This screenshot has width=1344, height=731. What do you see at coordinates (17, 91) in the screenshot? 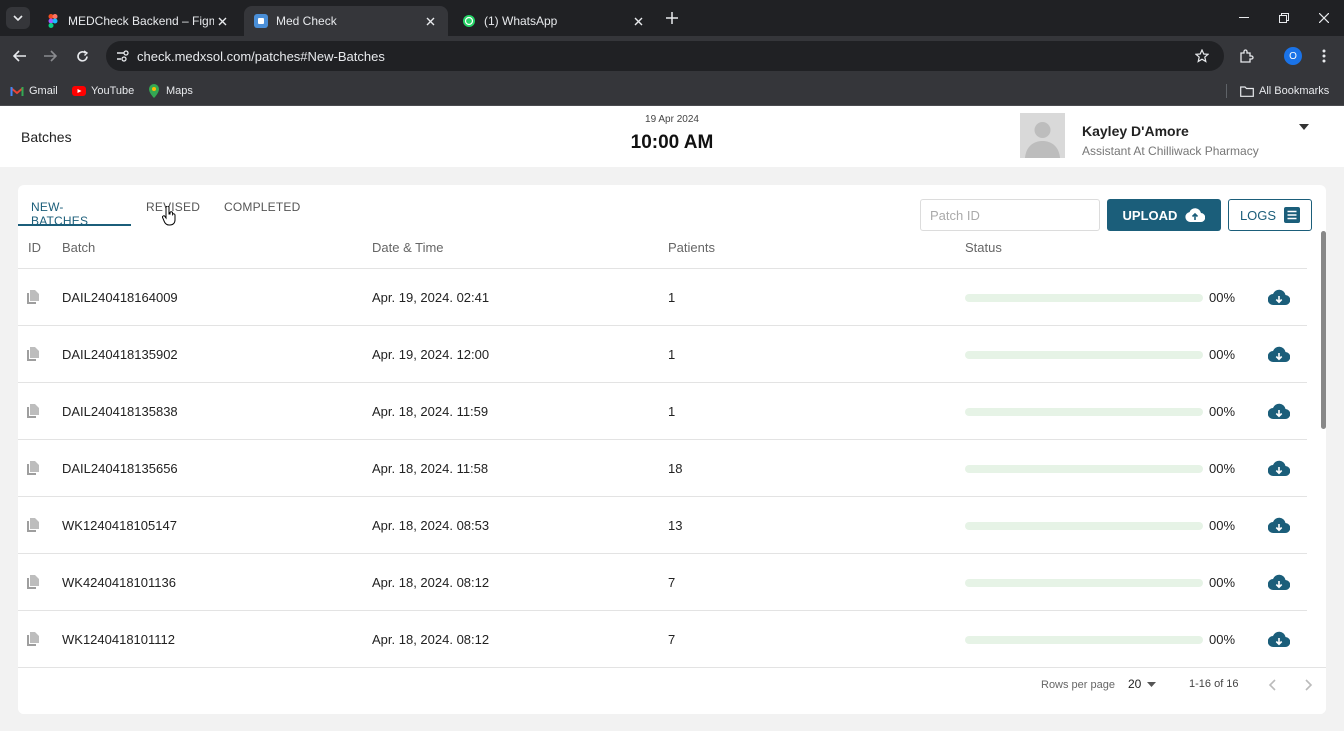
I see `gmail-icon` at bounding box center [17, 91].